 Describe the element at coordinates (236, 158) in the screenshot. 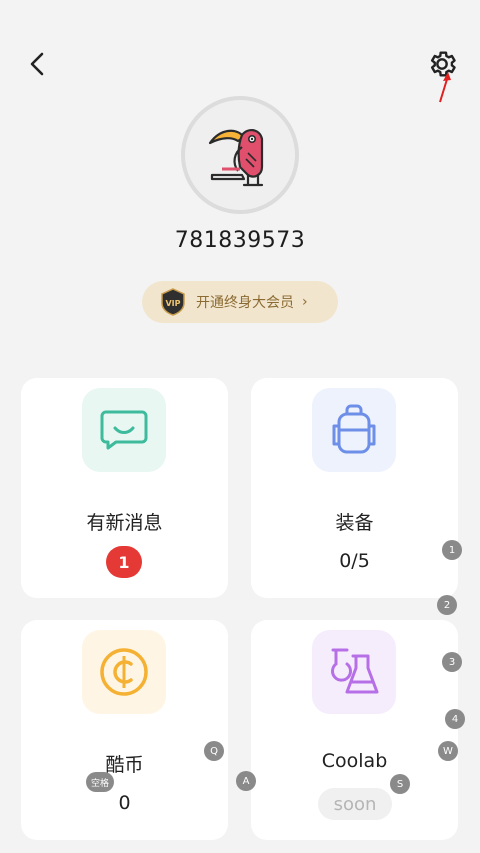

I see `toucan-icon` at that location.